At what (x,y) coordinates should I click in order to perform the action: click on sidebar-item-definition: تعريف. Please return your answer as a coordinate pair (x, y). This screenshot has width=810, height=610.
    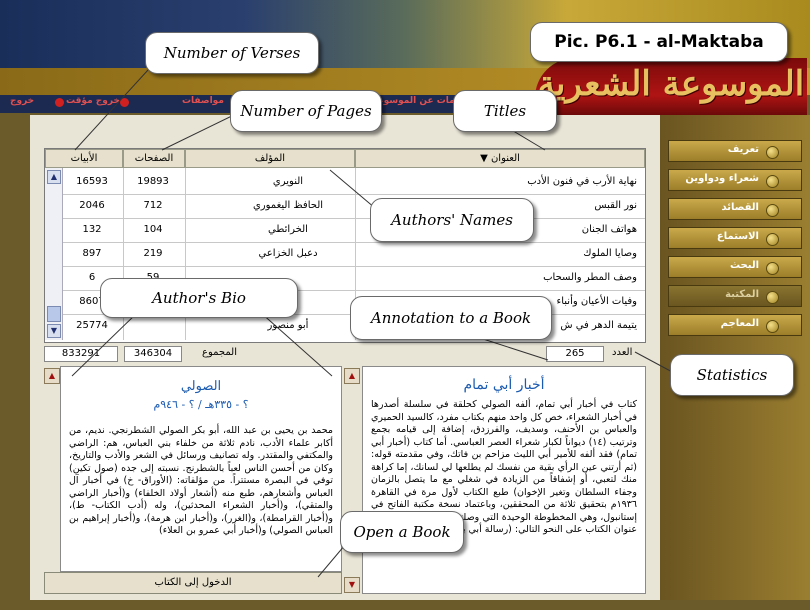
    Looking at the image, I should click on (735, 151).